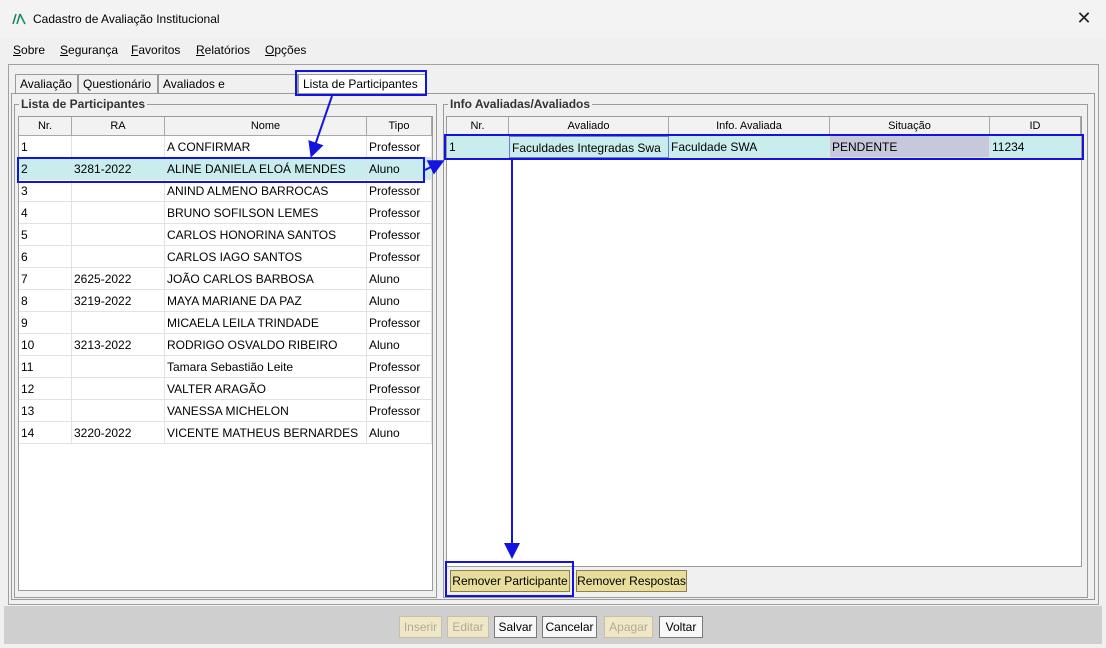 The image size is (1106, 648). I want to click on edit-button: Editar, so click(468, 627).